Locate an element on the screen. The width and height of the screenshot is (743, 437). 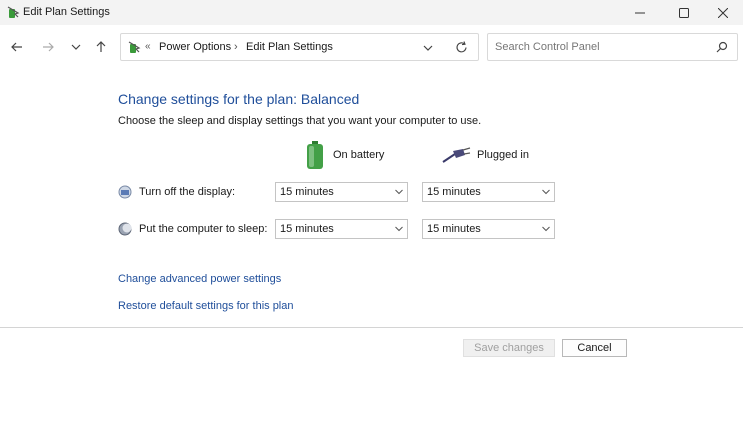
close-icon is located at coordinates (723, 12).